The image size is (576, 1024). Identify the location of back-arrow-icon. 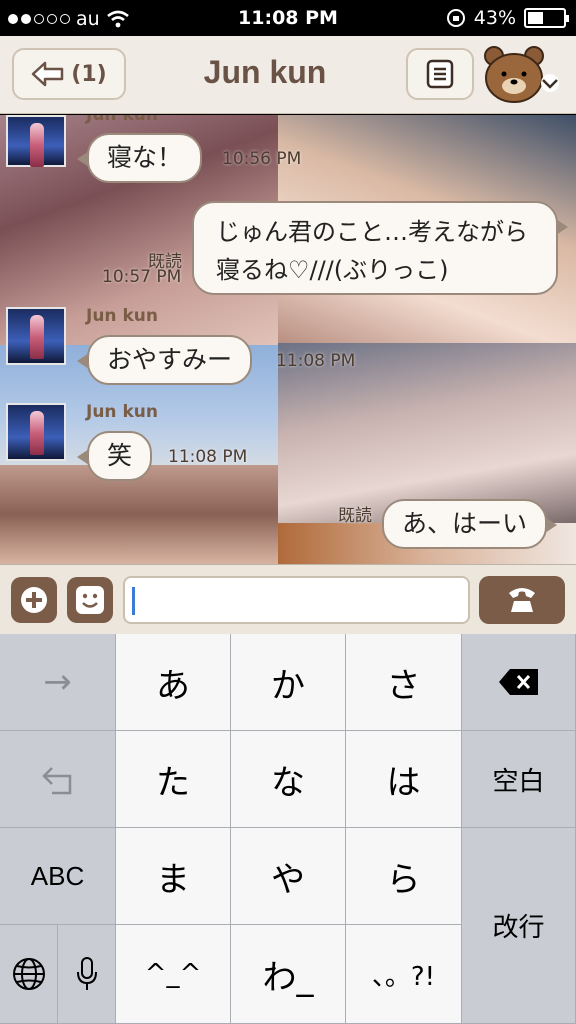
(48, 74).